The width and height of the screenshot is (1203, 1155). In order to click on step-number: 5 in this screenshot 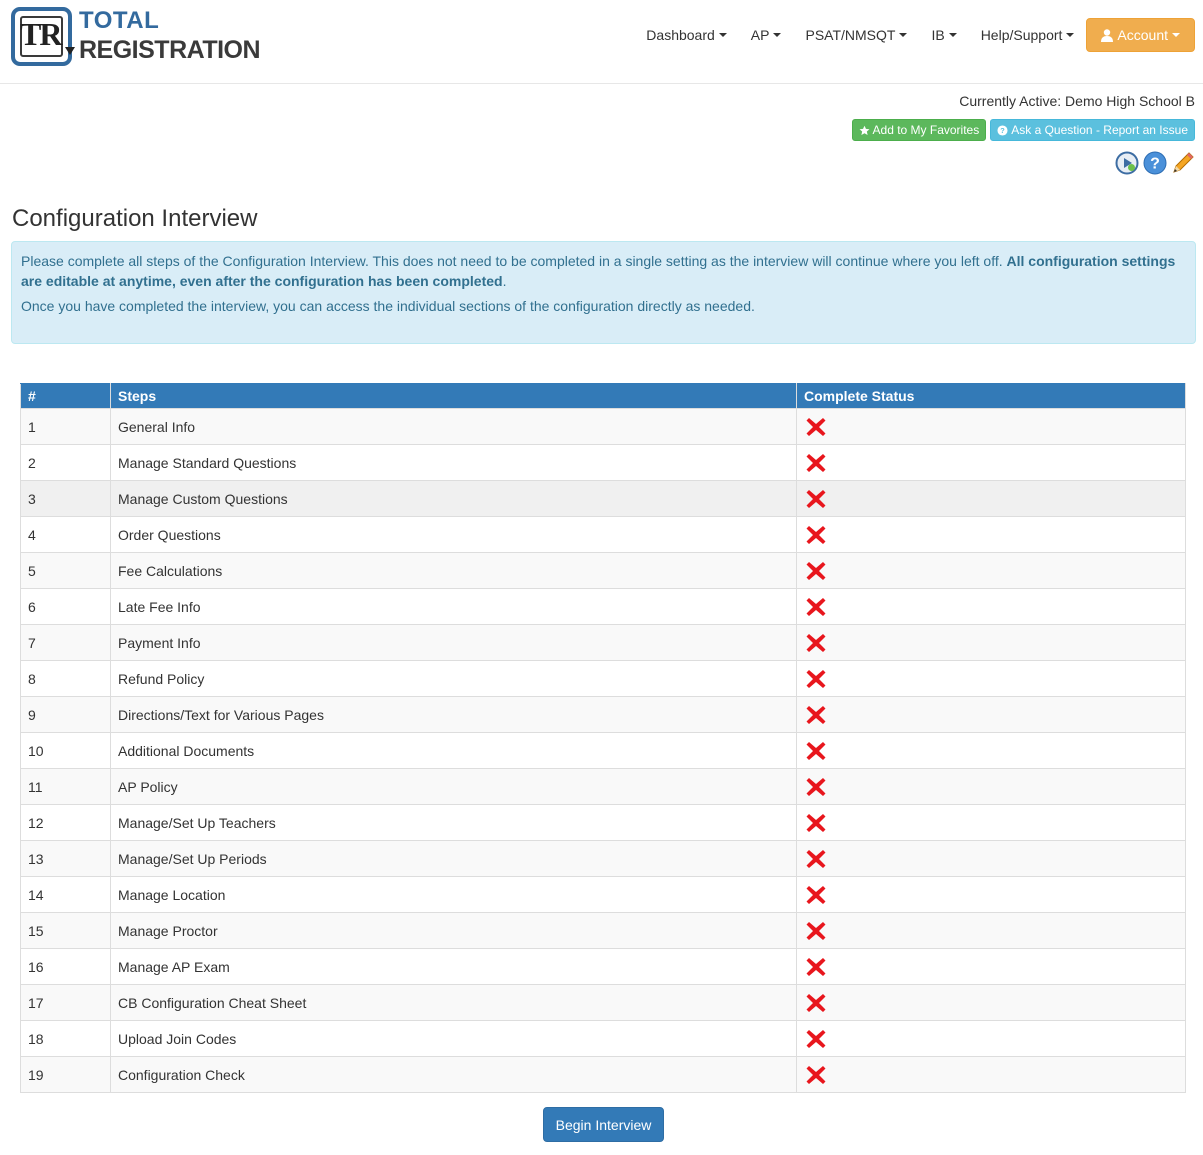, I will do `click(65, 570)`.